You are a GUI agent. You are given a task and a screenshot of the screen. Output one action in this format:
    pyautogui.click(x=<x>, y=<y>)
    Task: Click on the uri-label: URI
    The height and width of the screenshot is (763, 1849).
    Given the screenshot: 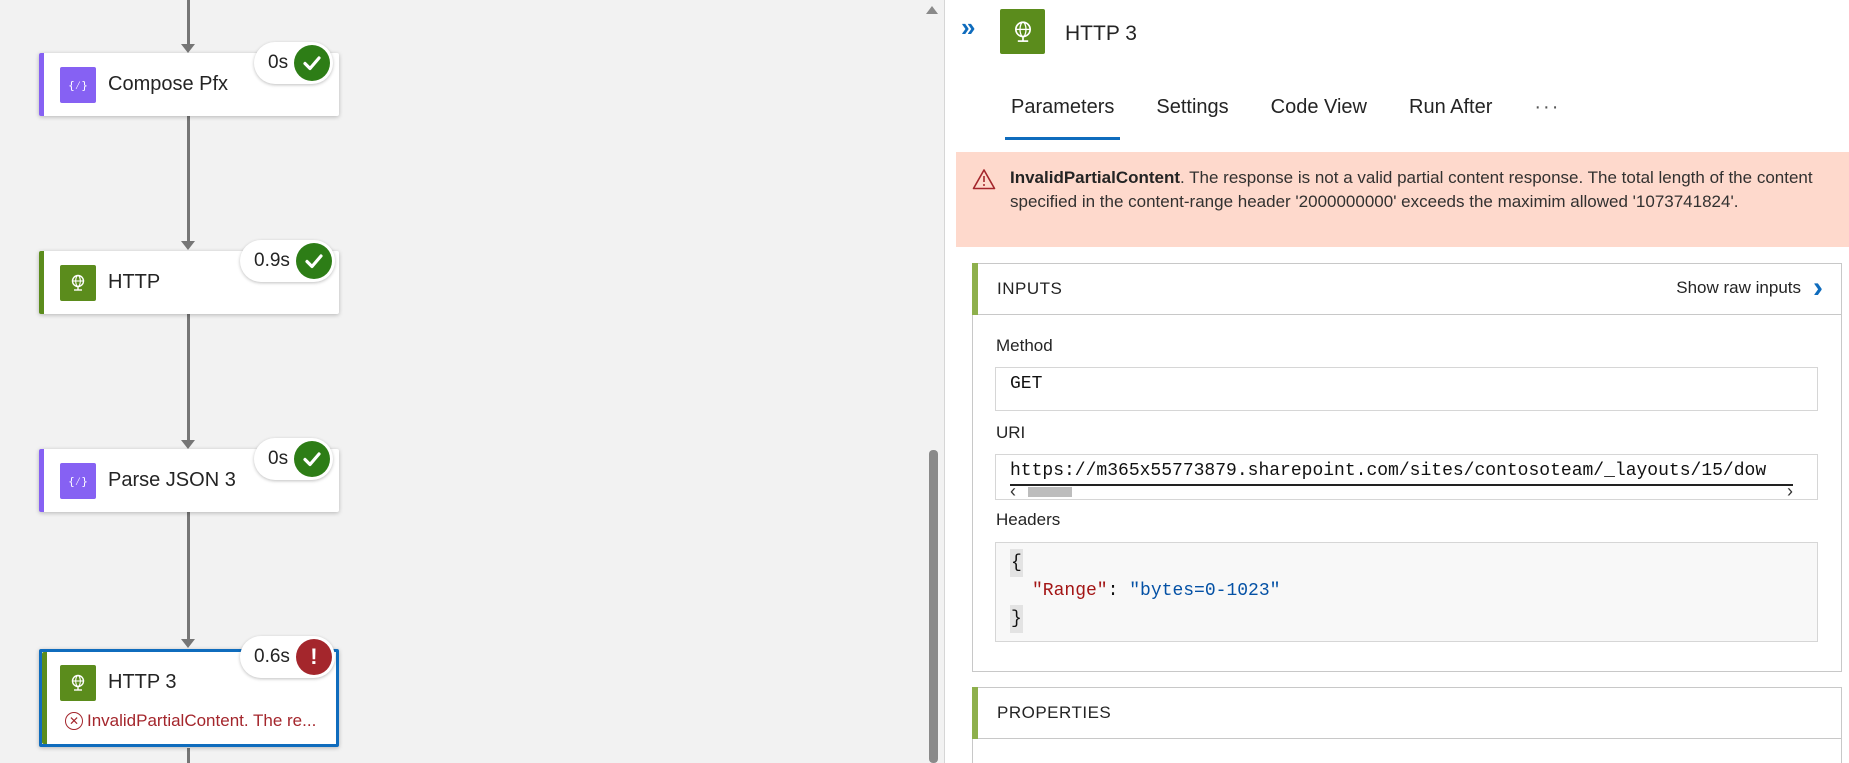 What is the action you would take?
    pyautogui.click(x=1011, y=432)
    